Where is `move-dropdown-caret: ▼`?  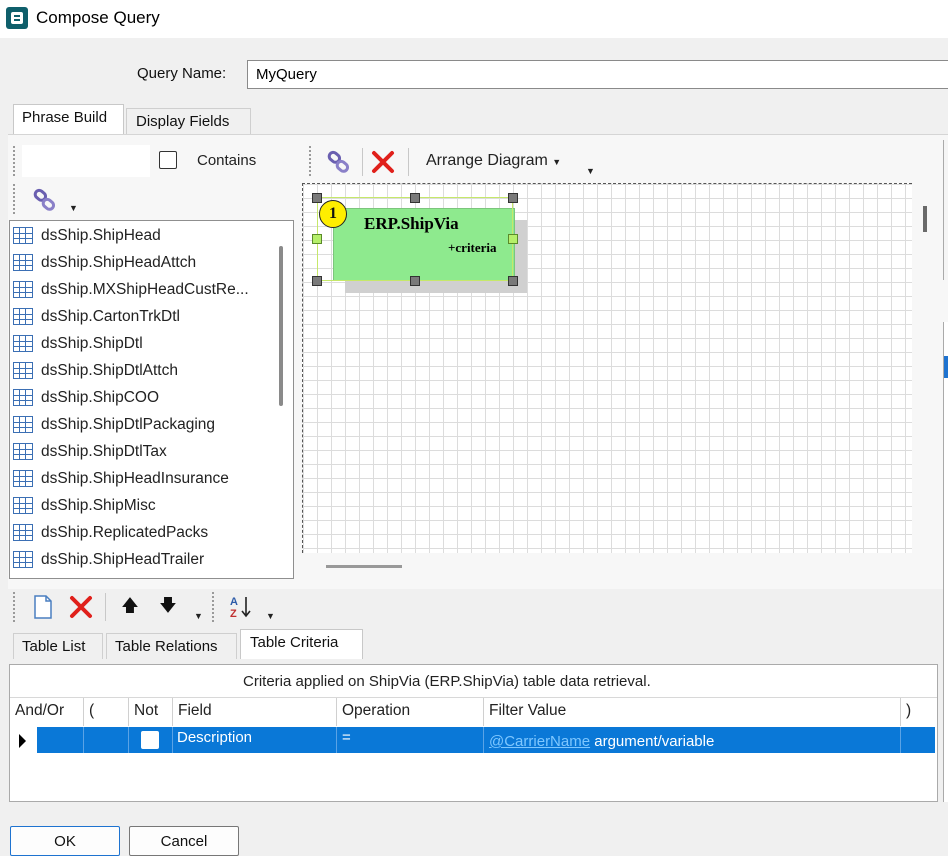
move-dropdown-caret: ▼ is located at coordinates (198, 616).